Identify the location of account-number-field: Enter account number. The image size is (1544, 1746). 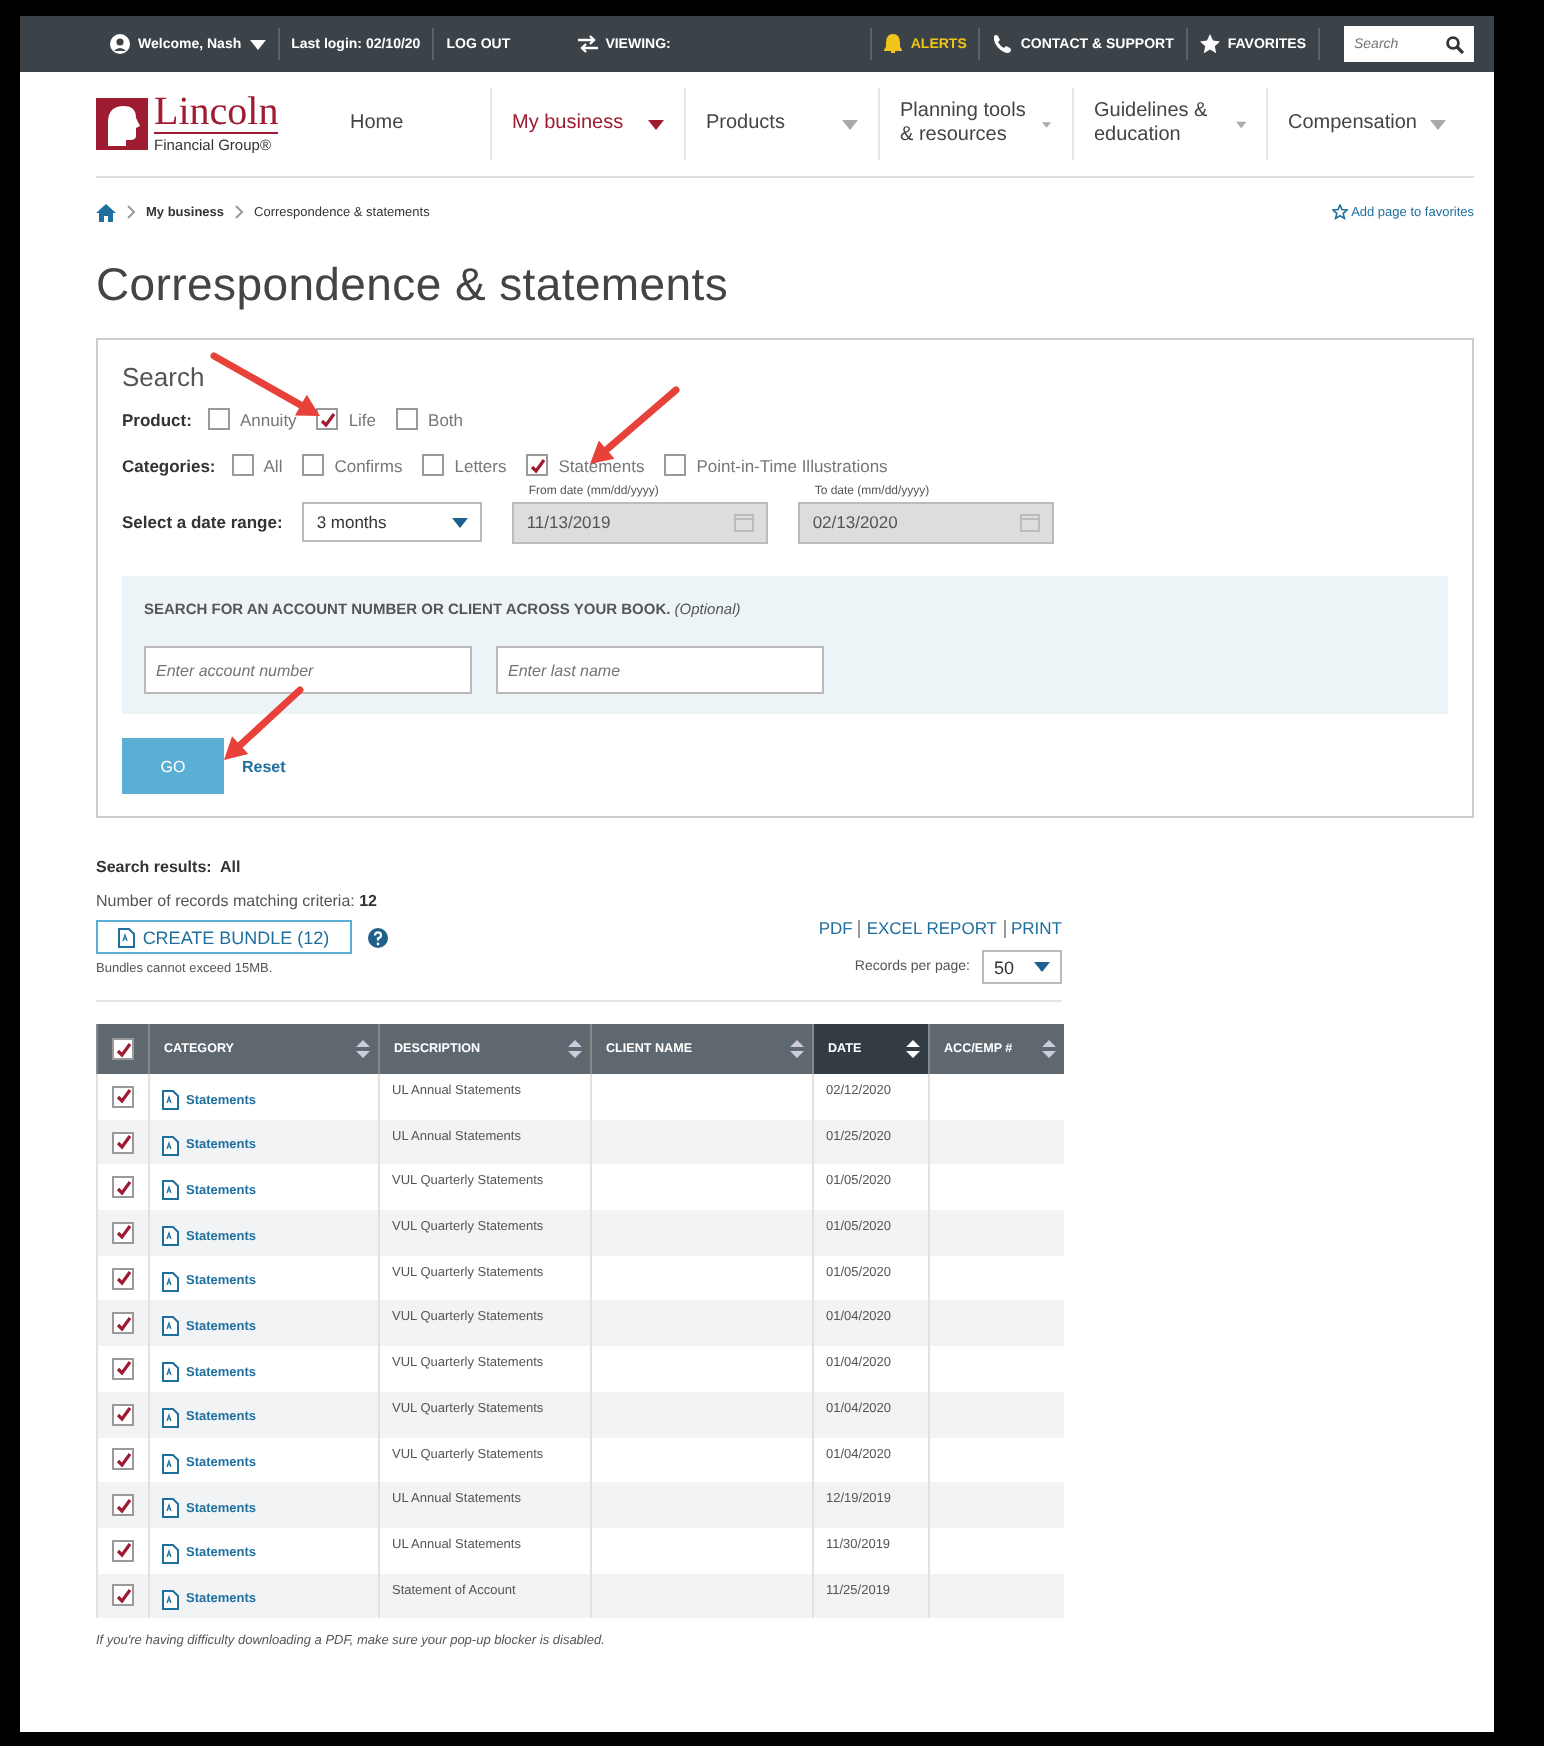
(308, 670).